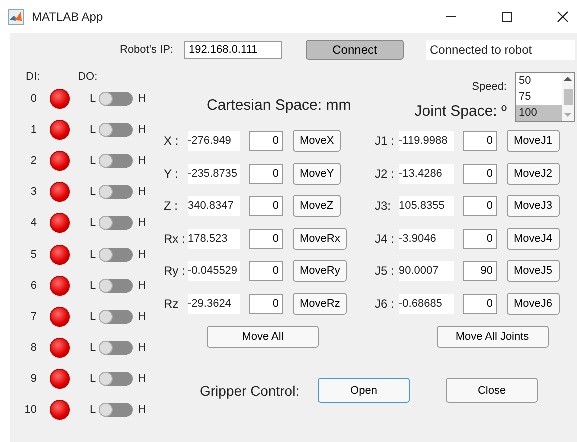  Describe the element at coordinates (385, 141) in the screenshot. I see `axis-label: J1 :` at that location.